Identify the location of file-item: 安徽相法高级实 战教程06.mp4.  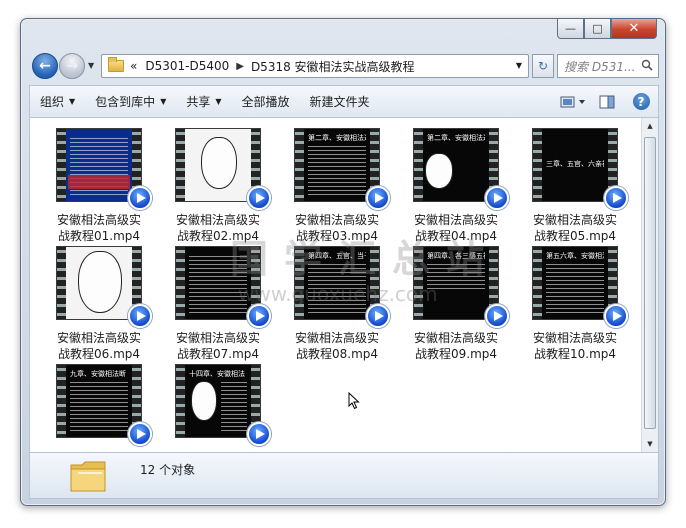
(100, 304).